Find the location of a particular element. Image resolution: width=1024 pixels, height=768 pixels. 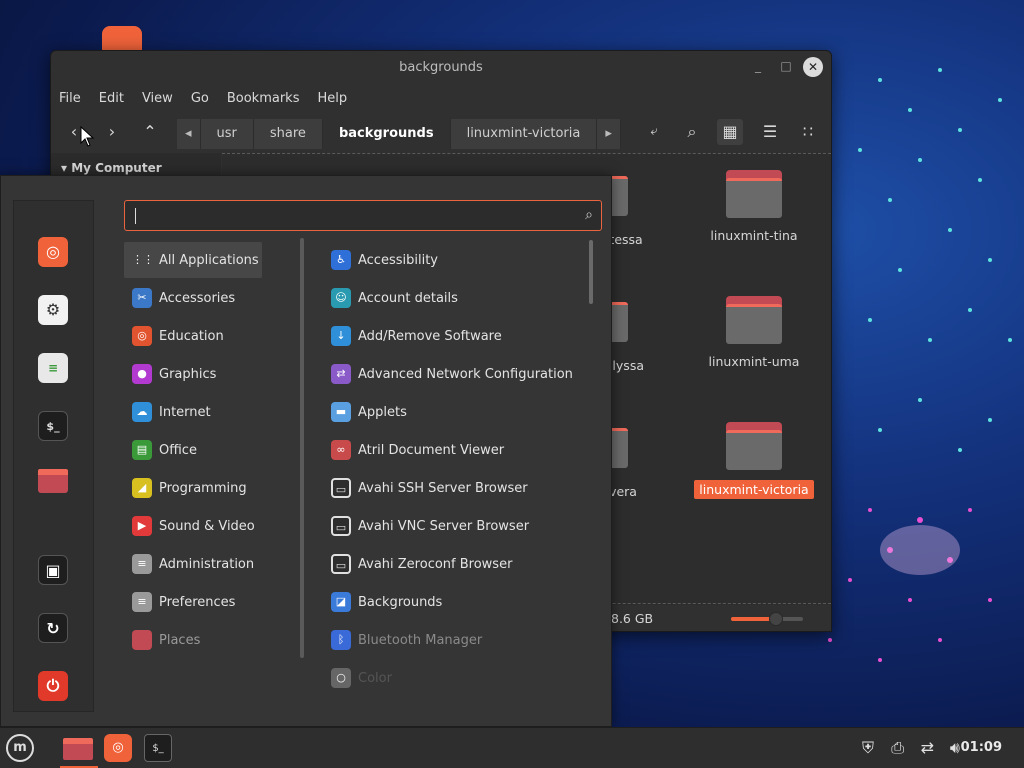

zoom-slider-handle is located at coordinates (775, 619).